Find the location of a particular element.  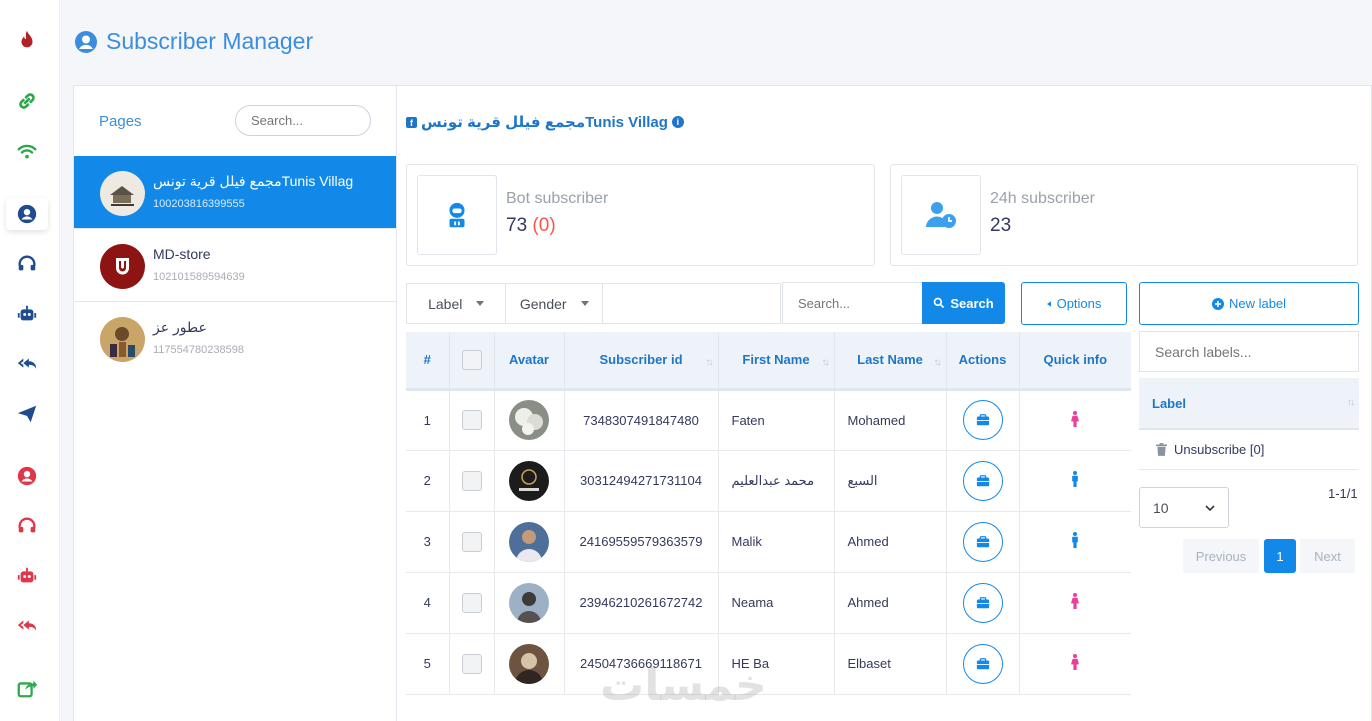

col-select is located at coordinates (472, 361).